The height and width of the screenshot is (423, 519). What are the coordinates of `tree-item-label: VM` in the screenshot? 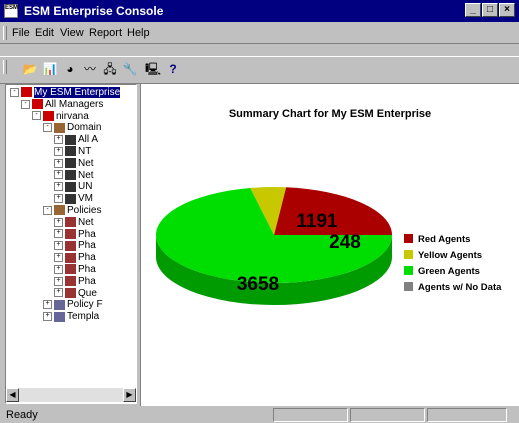 It's located at (85, 199).